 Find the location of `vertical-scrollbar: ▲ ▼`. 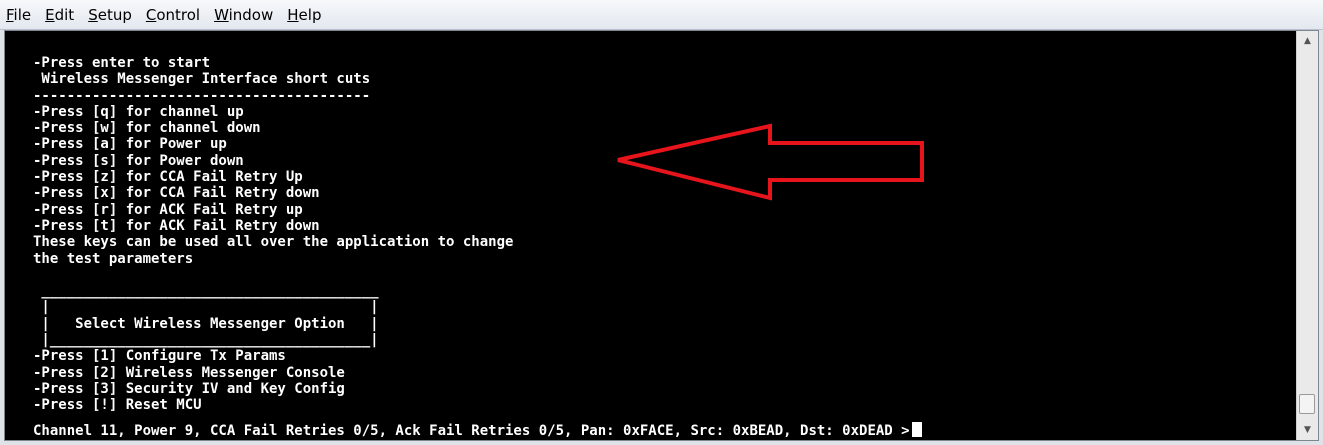

vertical-scrollbar: ▲ ▼ is located at coordinates (1307, 235).